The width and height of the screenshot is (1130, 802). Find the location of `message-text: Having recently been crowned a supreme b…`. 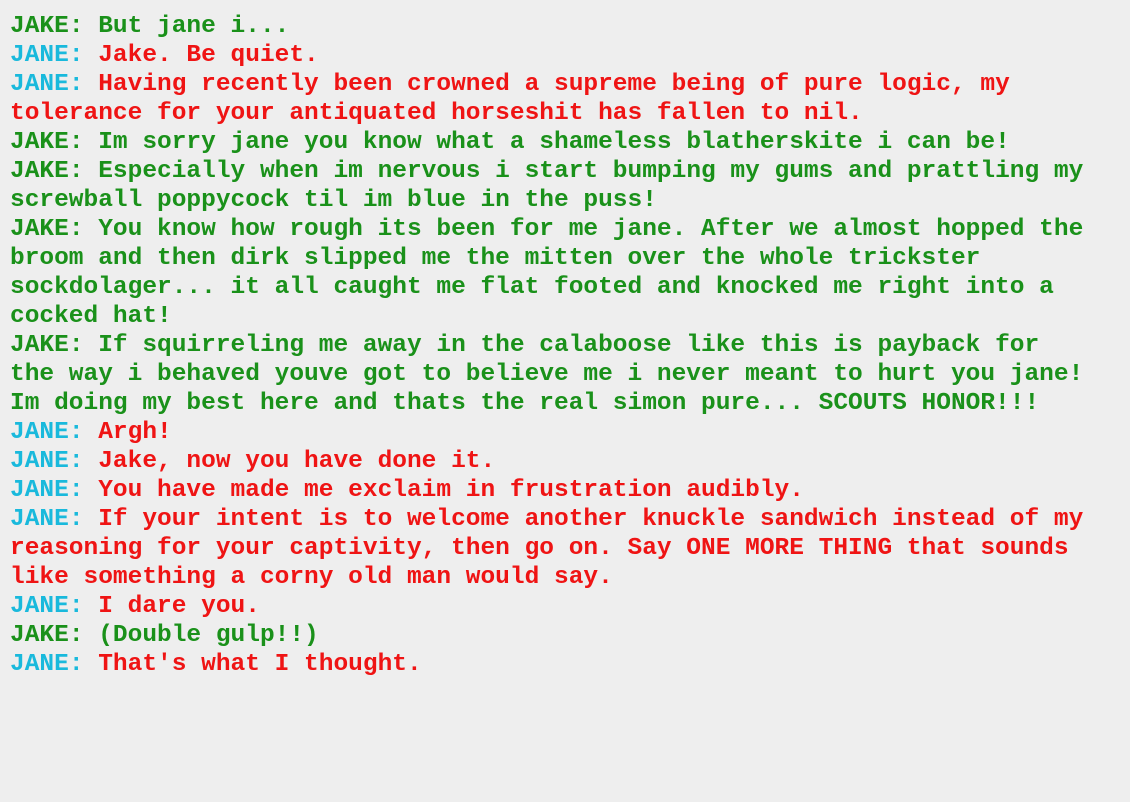

message-text: Having recently been crowned a supreme b… is located at coordinates (517, 99).